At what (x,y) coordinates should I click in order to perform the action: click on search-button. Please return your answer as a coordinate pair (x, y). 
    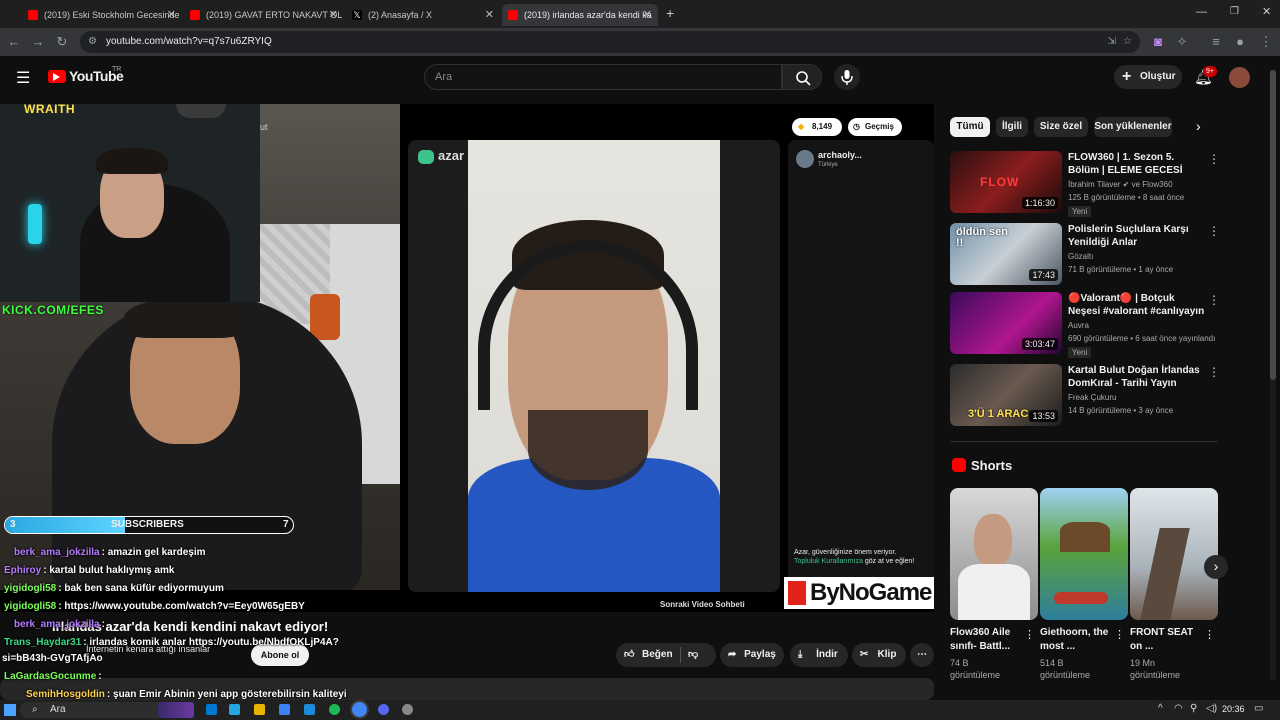
    Looking at the image, I should click on (802, 77).